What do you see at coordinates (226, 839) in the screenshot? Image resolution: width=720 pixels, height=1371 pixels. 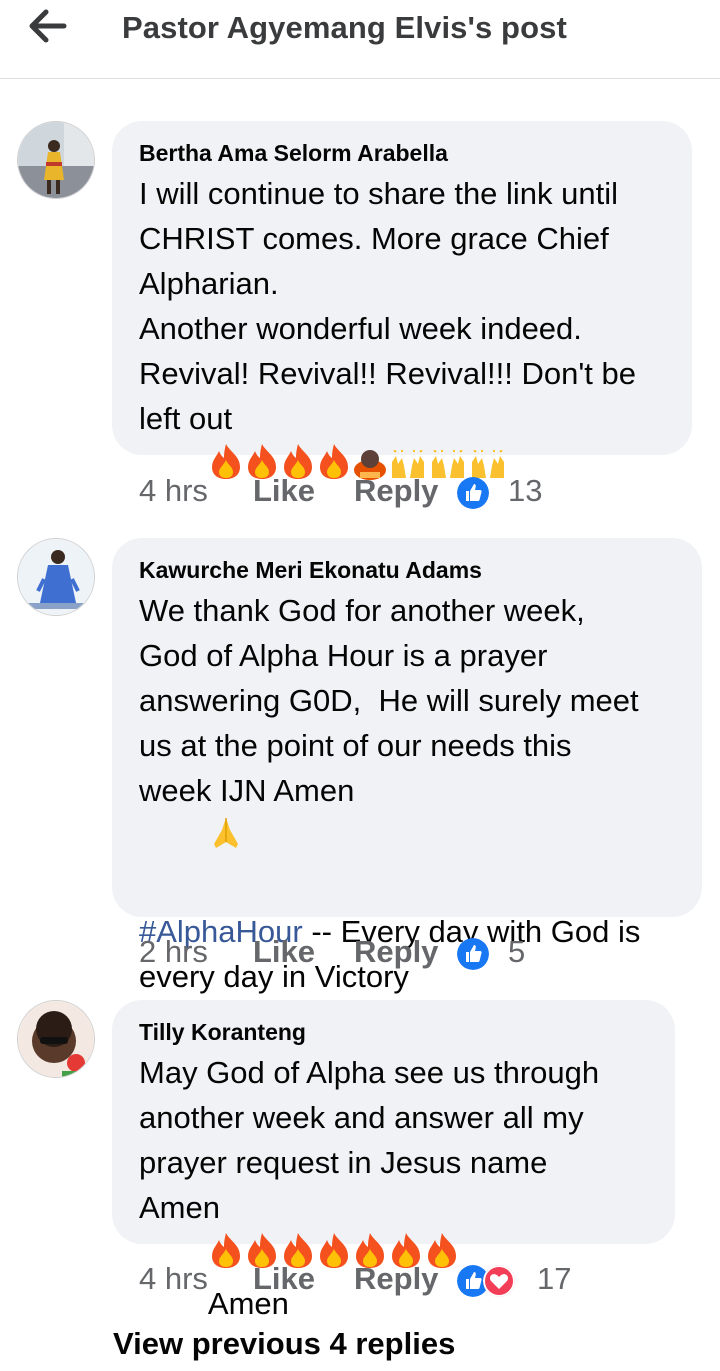 I see `folded-hands-emoji-icon` at bounding box center [226, 839].